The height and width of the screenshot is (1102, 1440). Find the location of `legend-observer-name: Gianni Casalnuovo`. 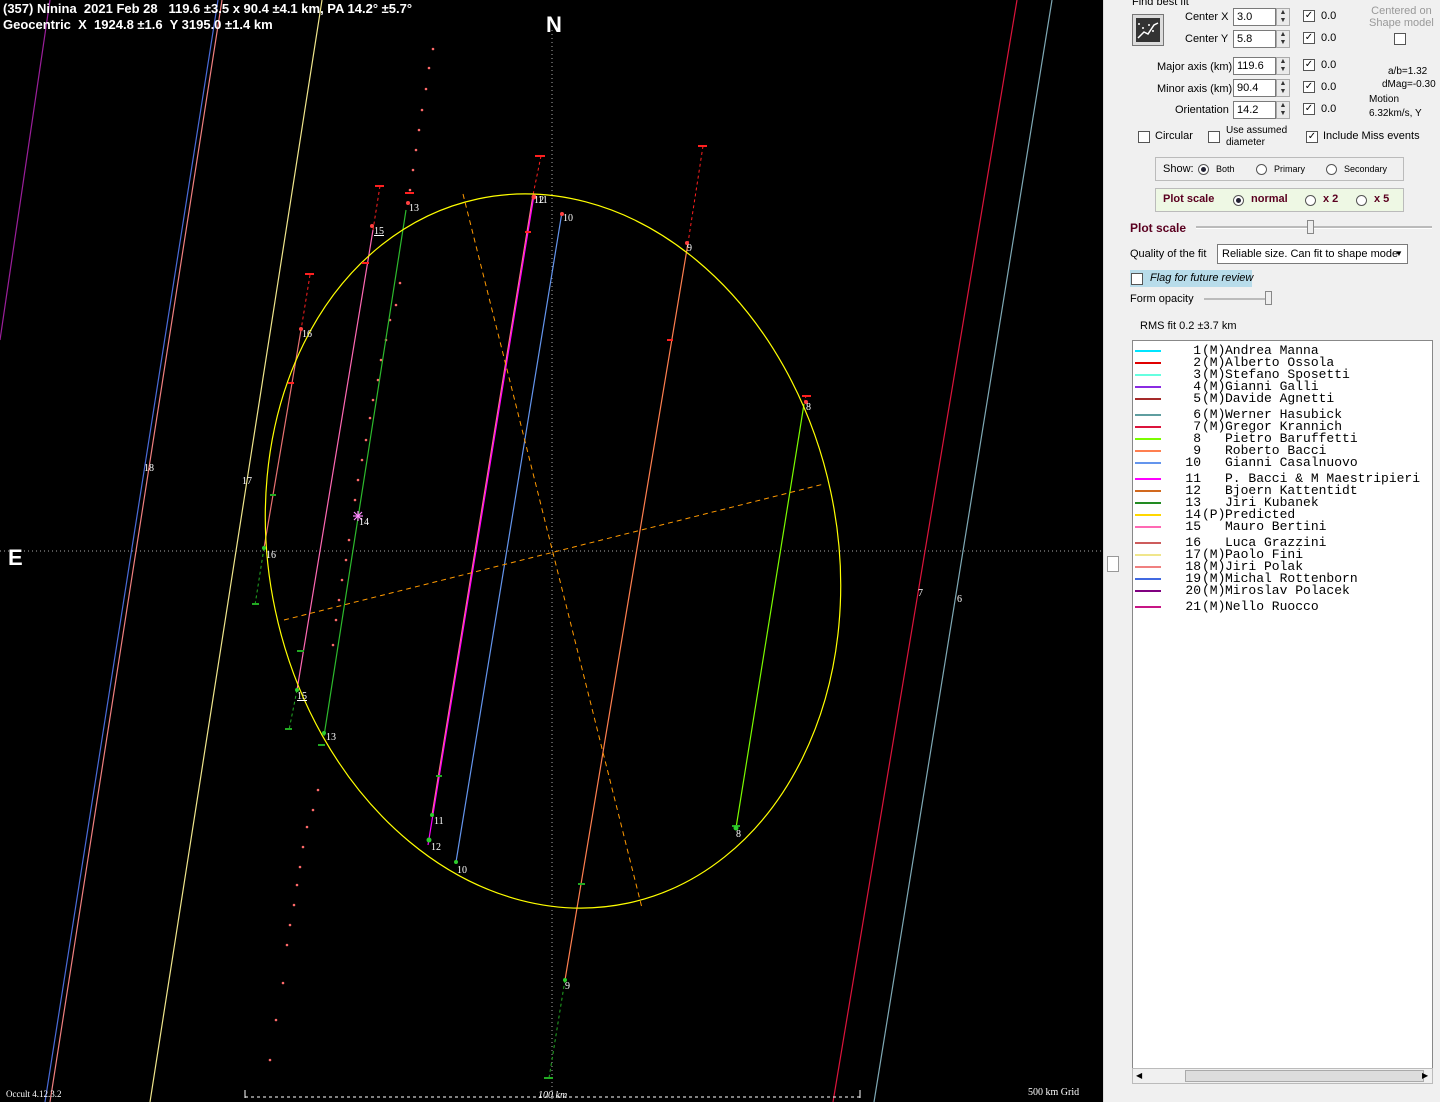

legend-observer-name: Gianni Casalnuovo is located at coordinates (1291, 462).